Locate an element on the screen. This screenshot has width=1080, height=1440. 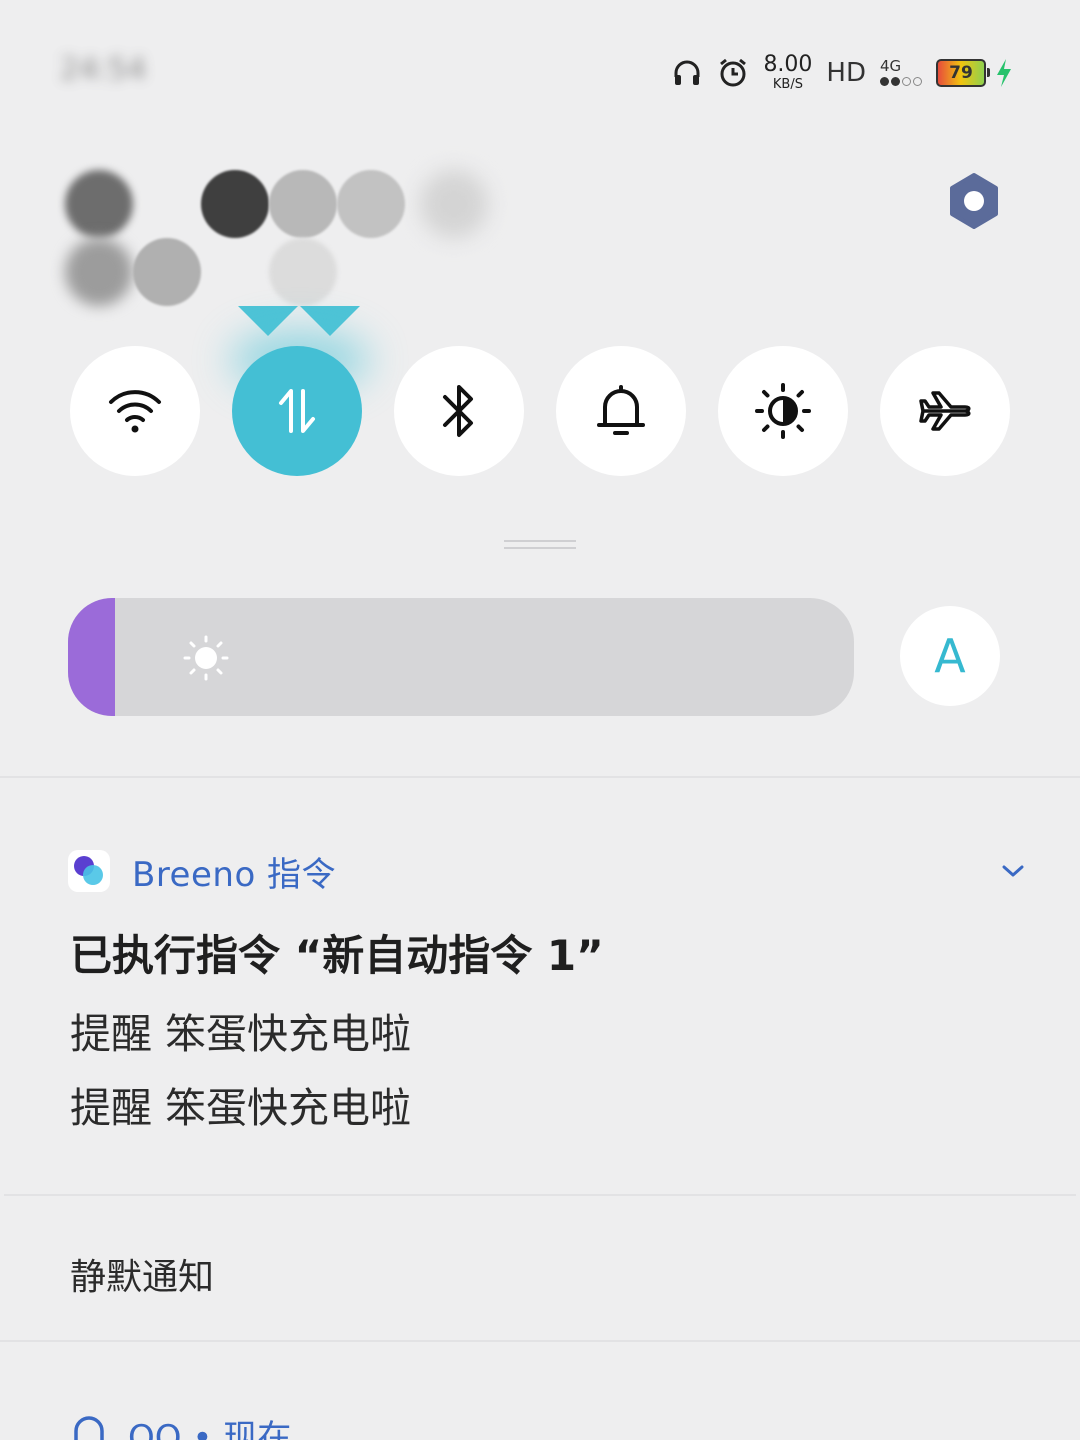
ringer-toggle is located at coordinates (621, 411).